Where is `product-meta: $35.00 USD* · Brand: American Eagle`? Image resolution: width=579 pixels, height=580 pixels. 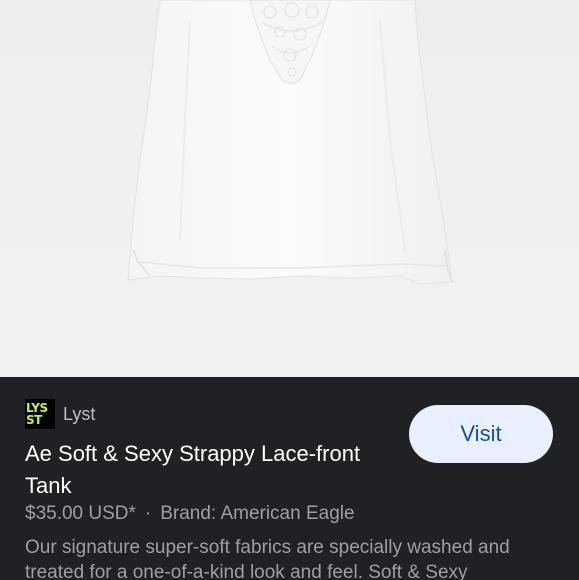
product-meta: $35.00 USD* · Brand: American Eagle is located at coordinates (190, 514).